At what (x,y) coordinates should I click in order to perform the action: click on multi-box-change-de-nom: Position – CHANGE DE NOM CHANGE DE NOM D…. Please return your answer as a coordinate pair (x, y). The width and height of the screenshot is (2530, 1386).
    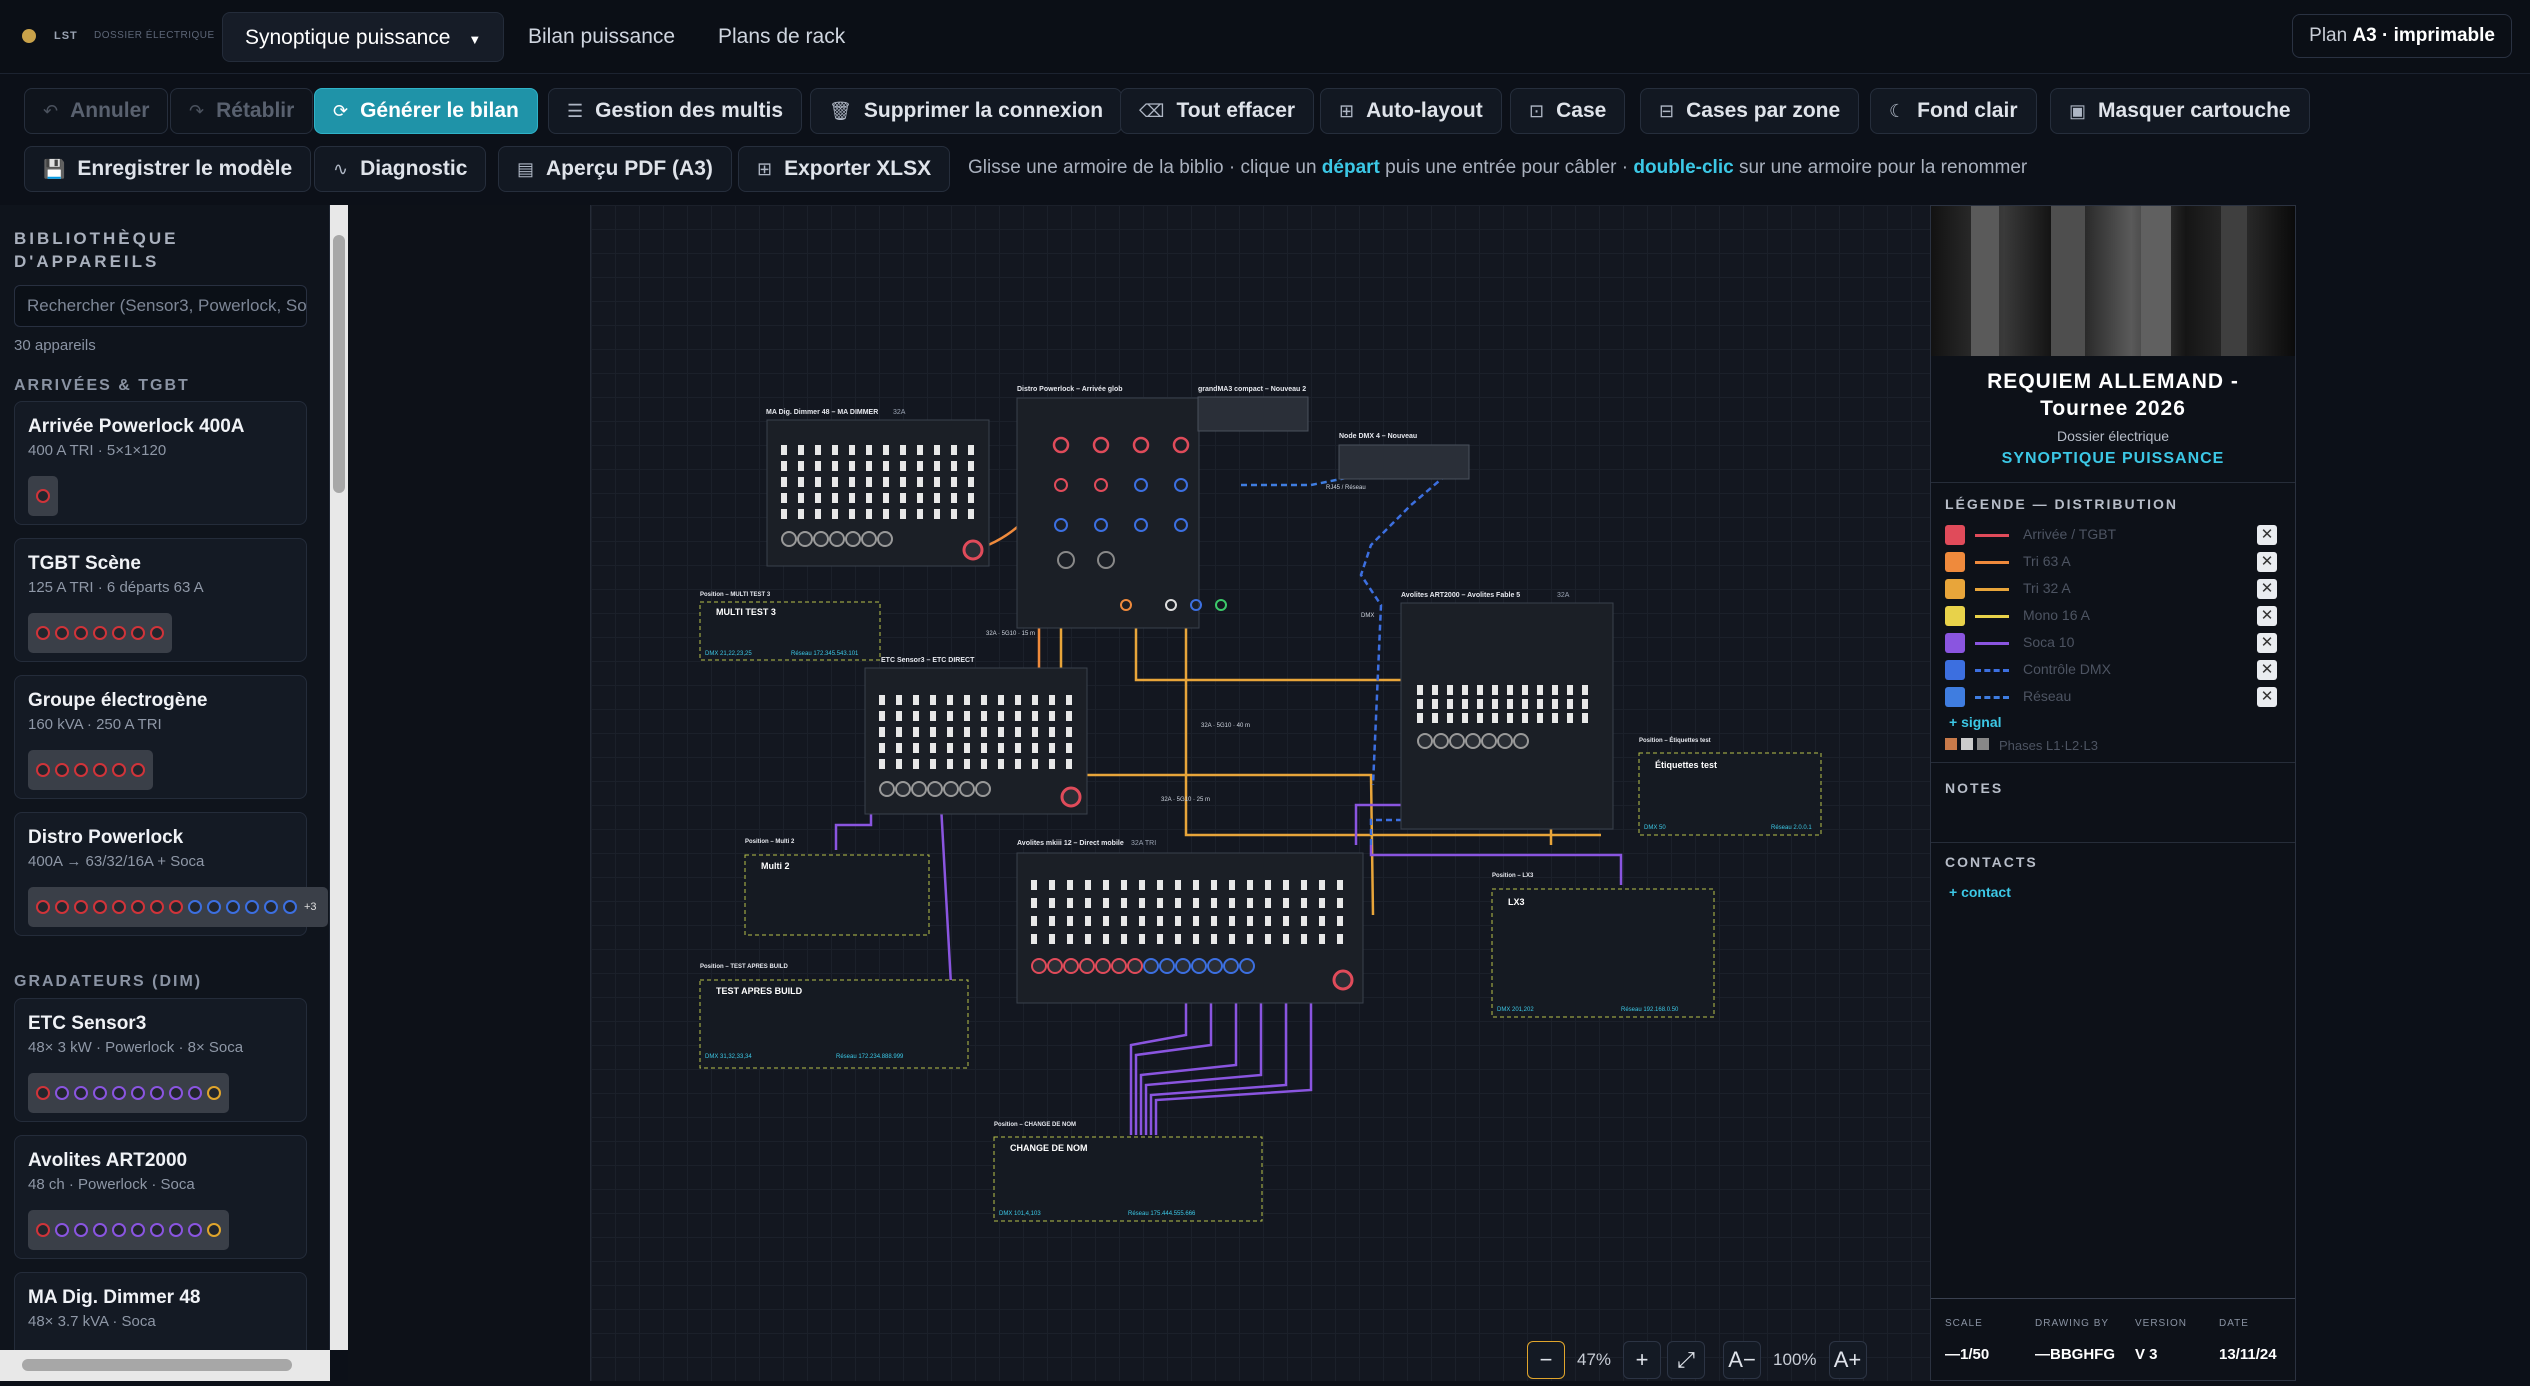
    Looking at the image, I should click on (1128, 1172).